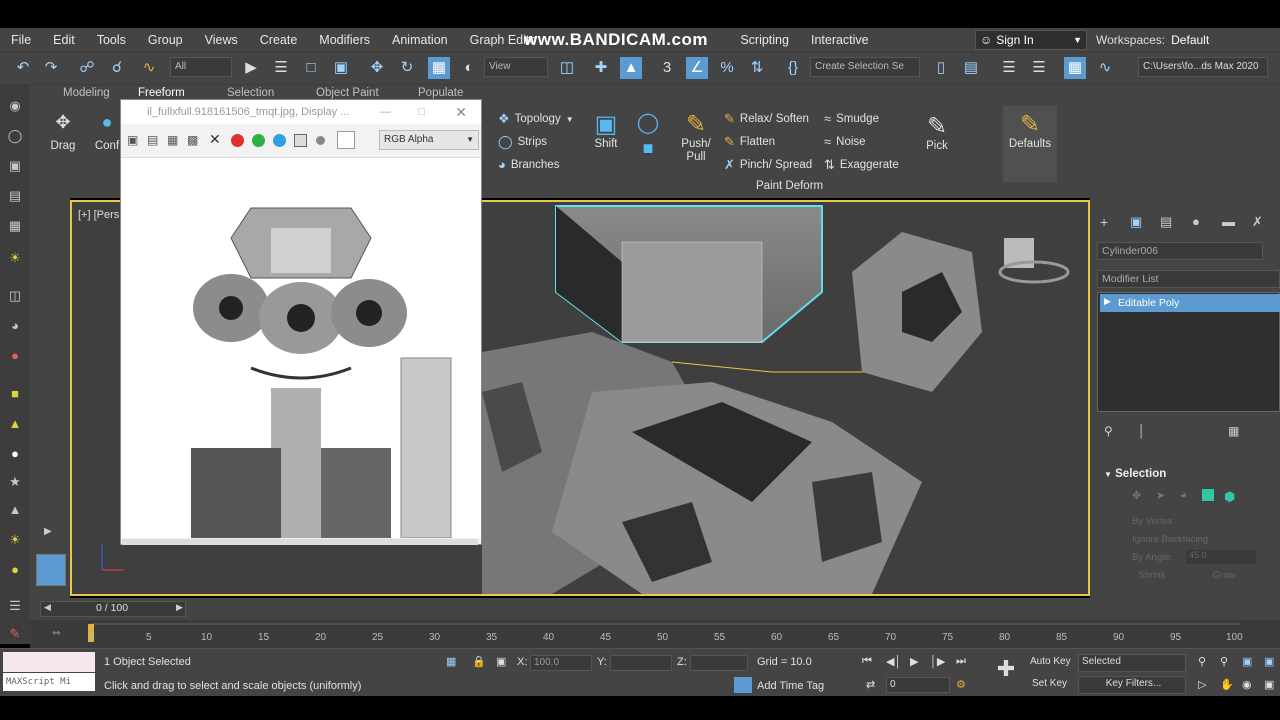  Describe the element at coordinates (697, 68) in the screenshot. I see `angle-snap-icon: ∠` at that location.